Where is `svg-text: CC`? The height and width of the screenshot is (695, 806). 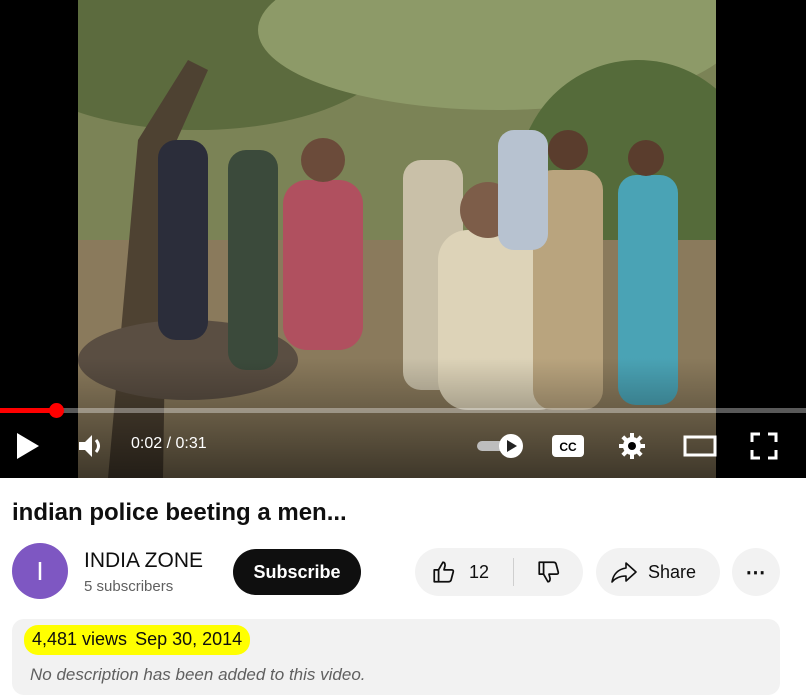
svg-text: CC is located at coordinates (568, 447).